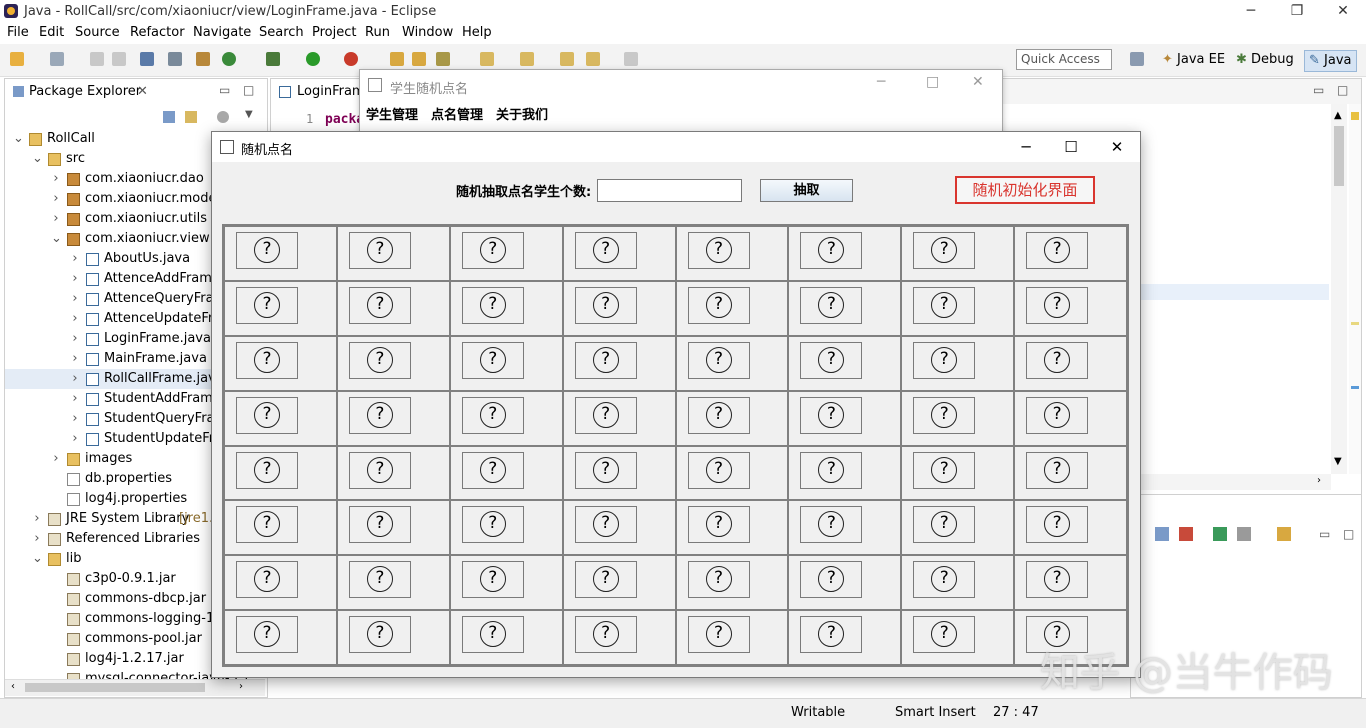 This screenshot has height=728, width=1366. What do you see at coordinates (1064, 59) in the screenshot?
I see `quick-access-input: Quick Access` at bounding box center [1064, 59].